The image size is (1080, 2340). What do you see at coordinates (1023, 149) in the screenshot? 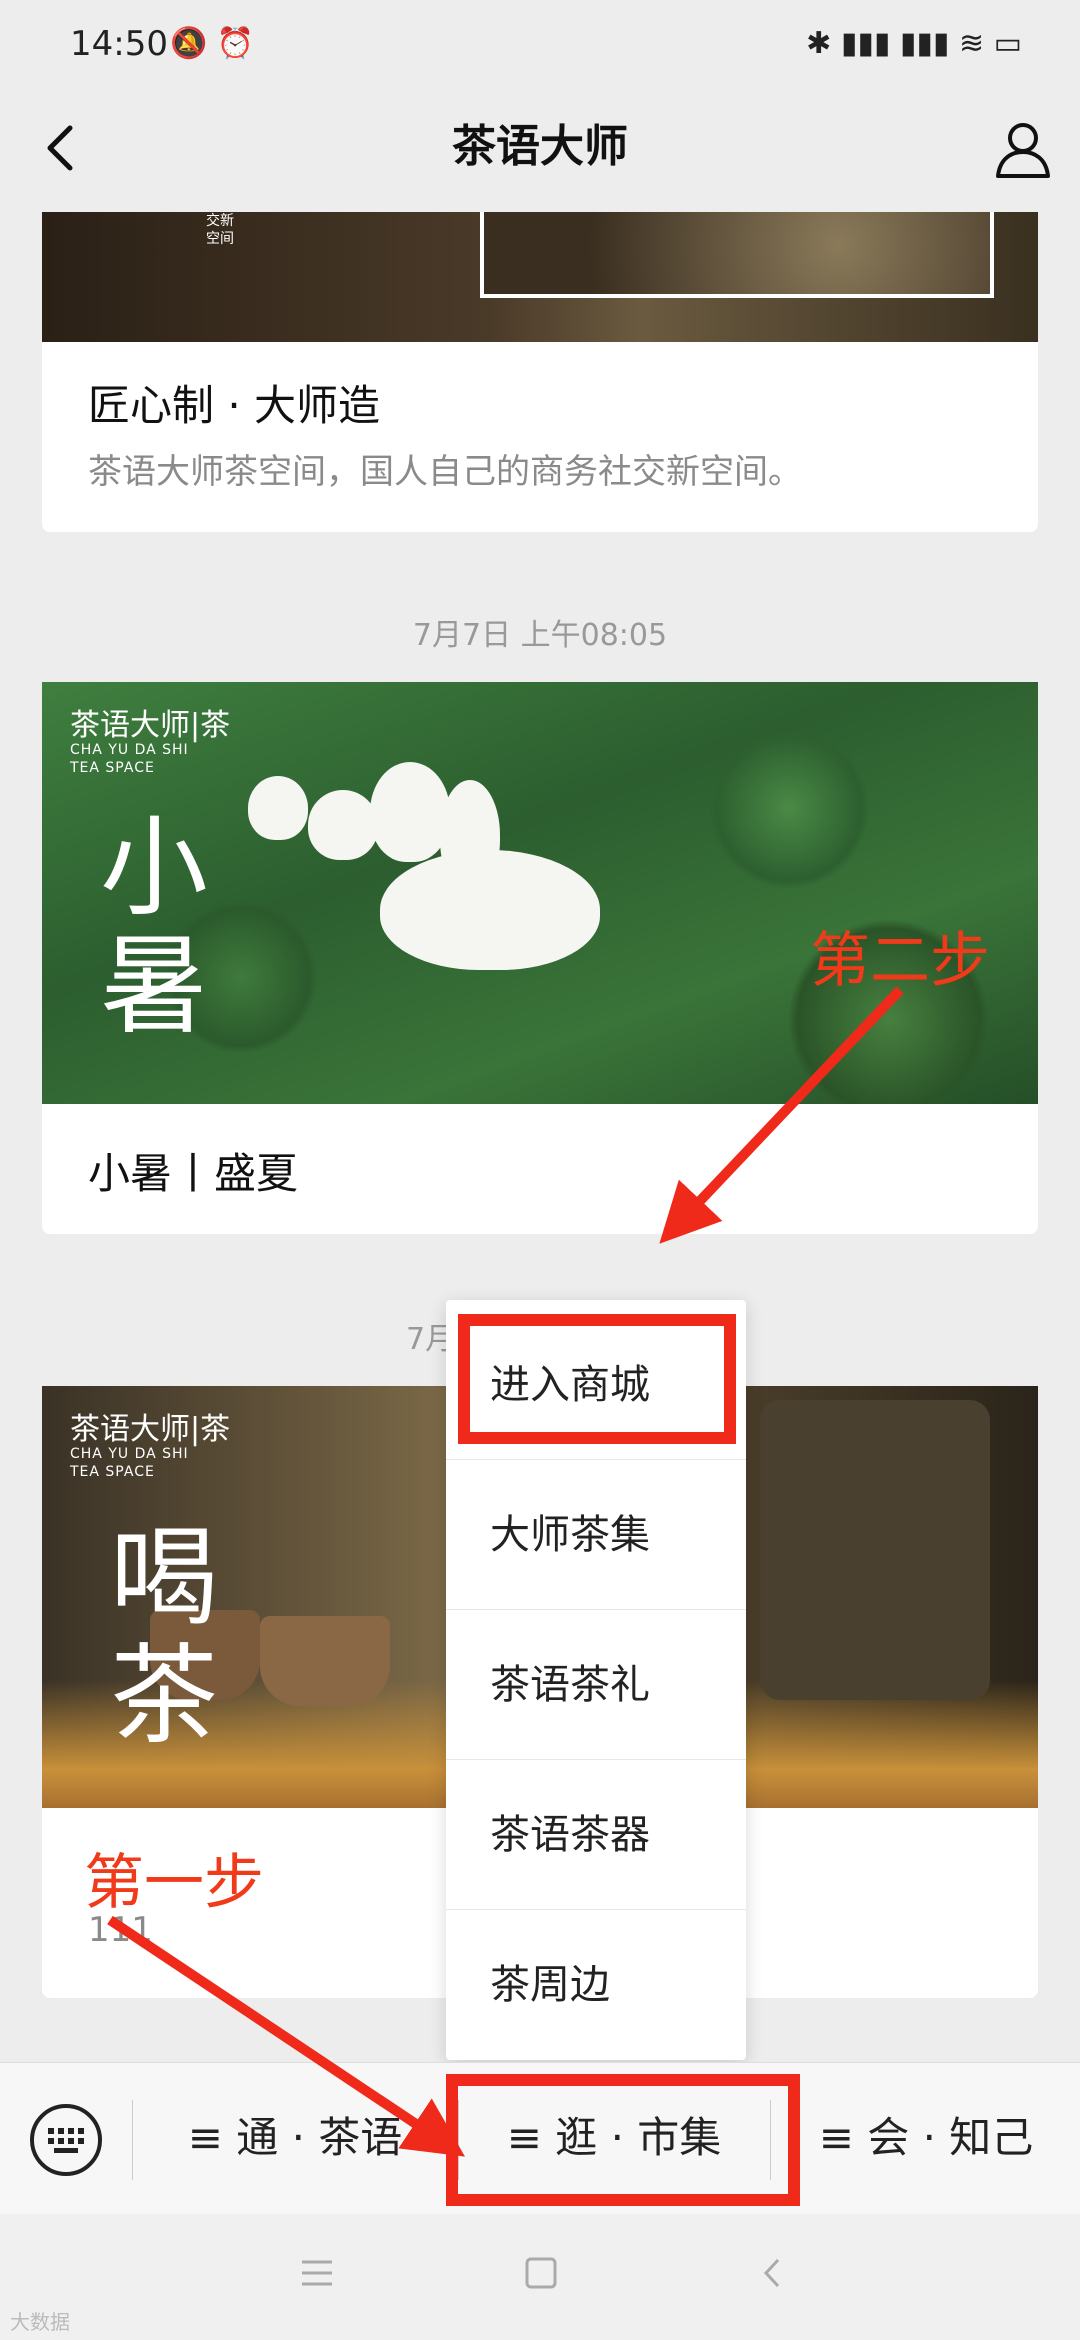
I see `profile-icon` at bounding box center [1023, 149].